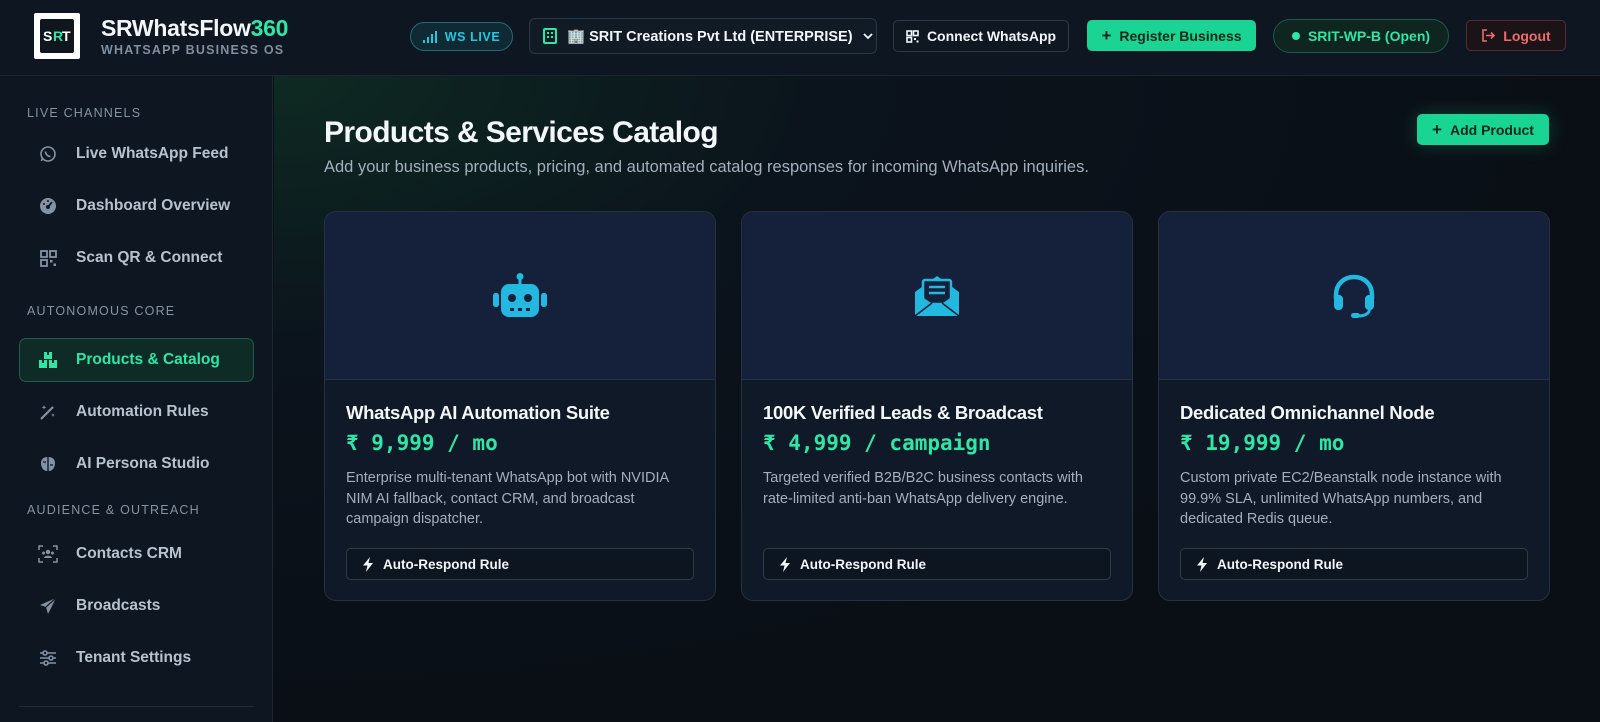 Image resolution: width=1600 pixels, height=722 pixels. Describe the element at coordinates (429, 36) in the screenshot. I see `signal-icon` at that location.